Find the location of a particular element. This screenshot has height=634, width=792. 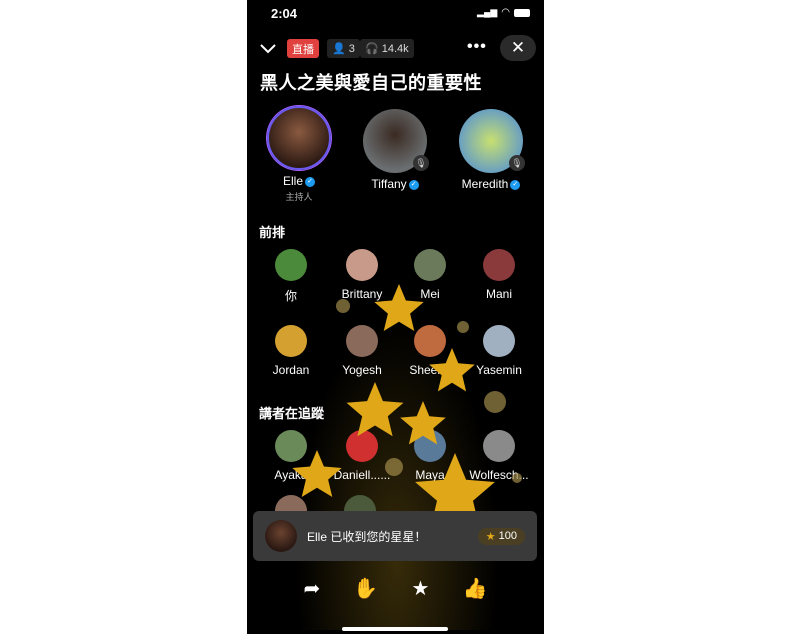

toast-message: Elle 已收到您的星星！ is located at coordinates (367, 536).